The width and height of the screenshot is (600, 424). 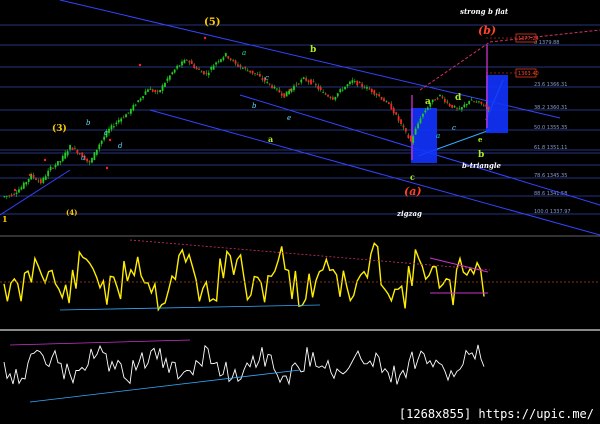 What do you see at coordinates (313, 50) in the screenshot?
I see `wave-label: b` at bounding box center [313, 50].